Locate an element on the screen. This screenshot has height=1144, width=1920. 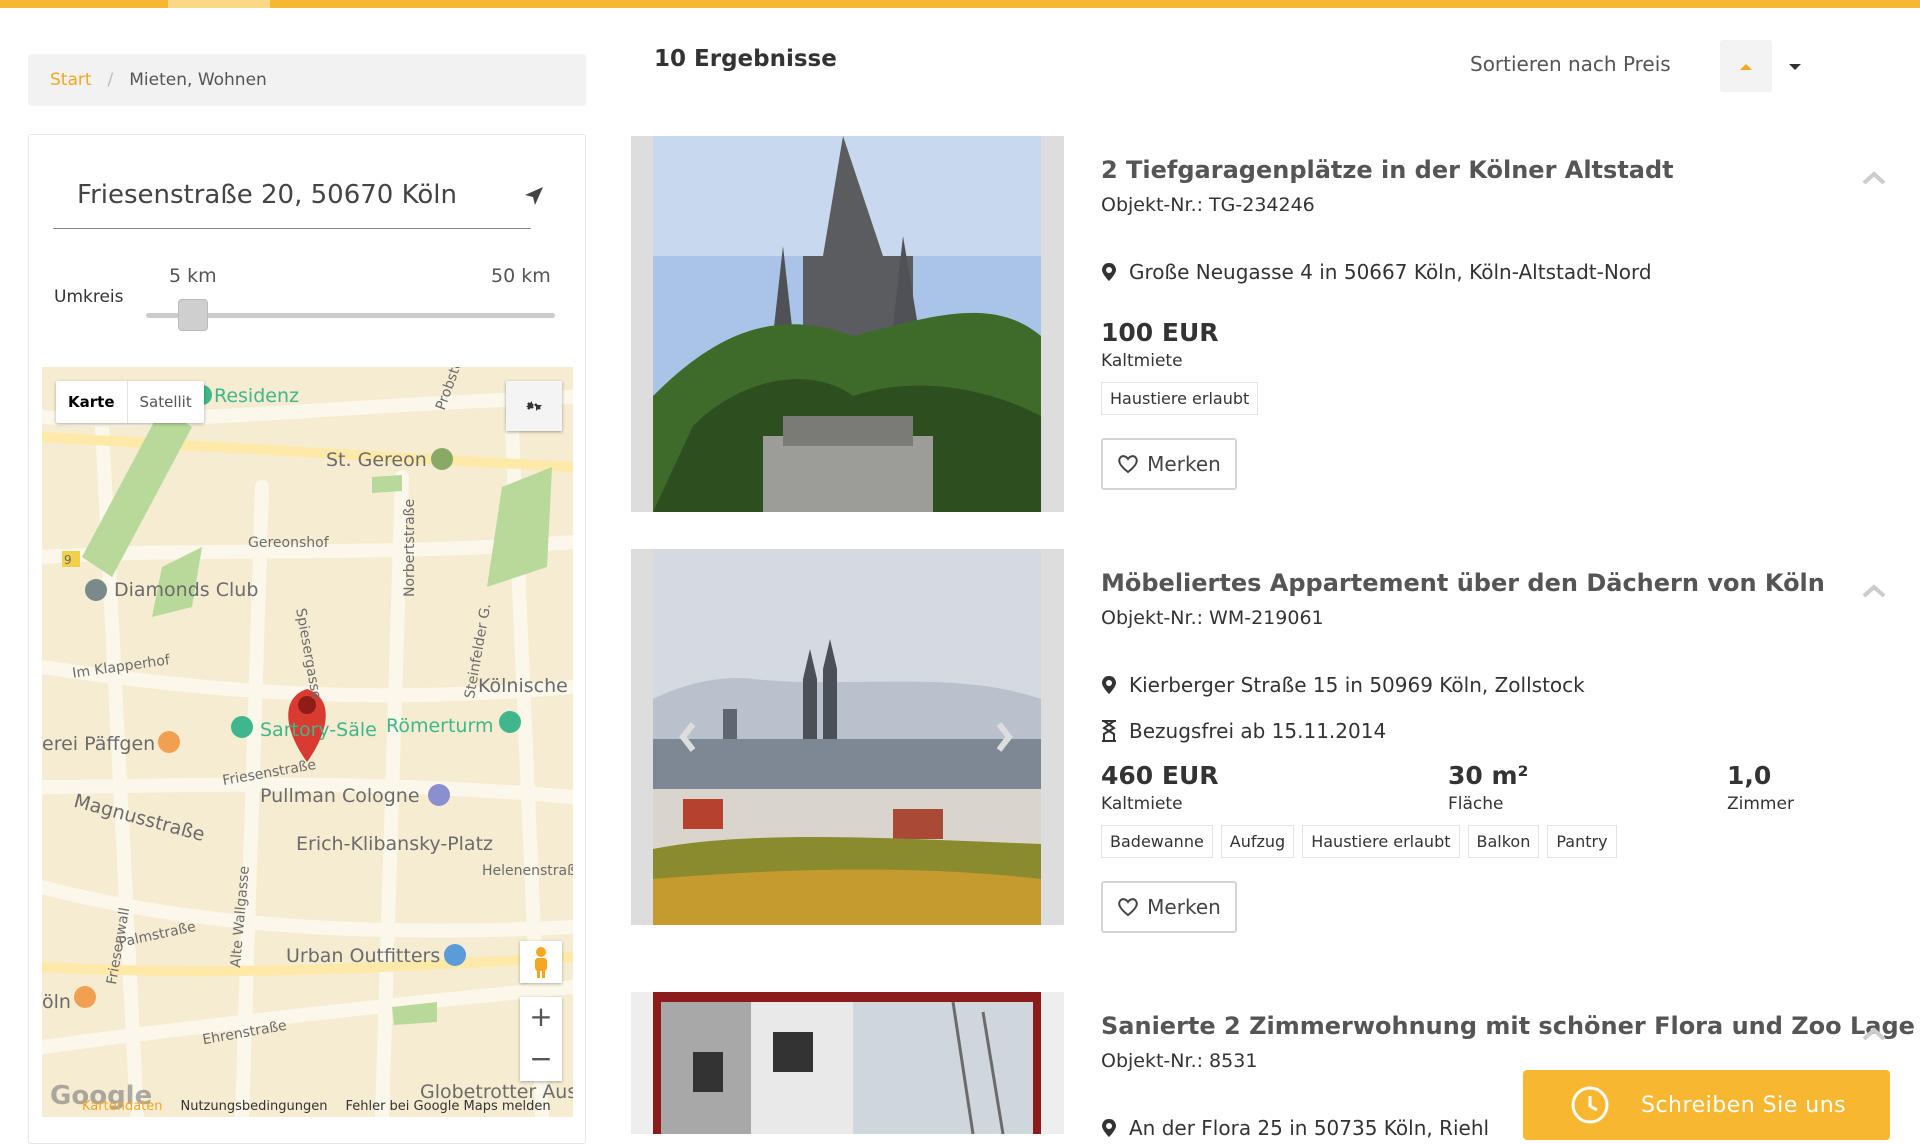
radius-label: Umkreis is located at coordinates (89, 297).